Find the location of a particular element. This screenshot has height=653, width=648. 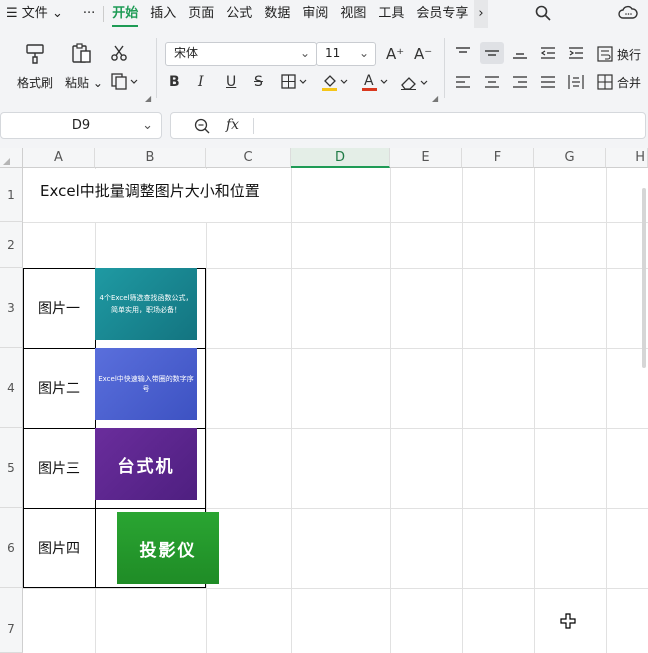

column-header-d: D is located at coordinates (340, 158).